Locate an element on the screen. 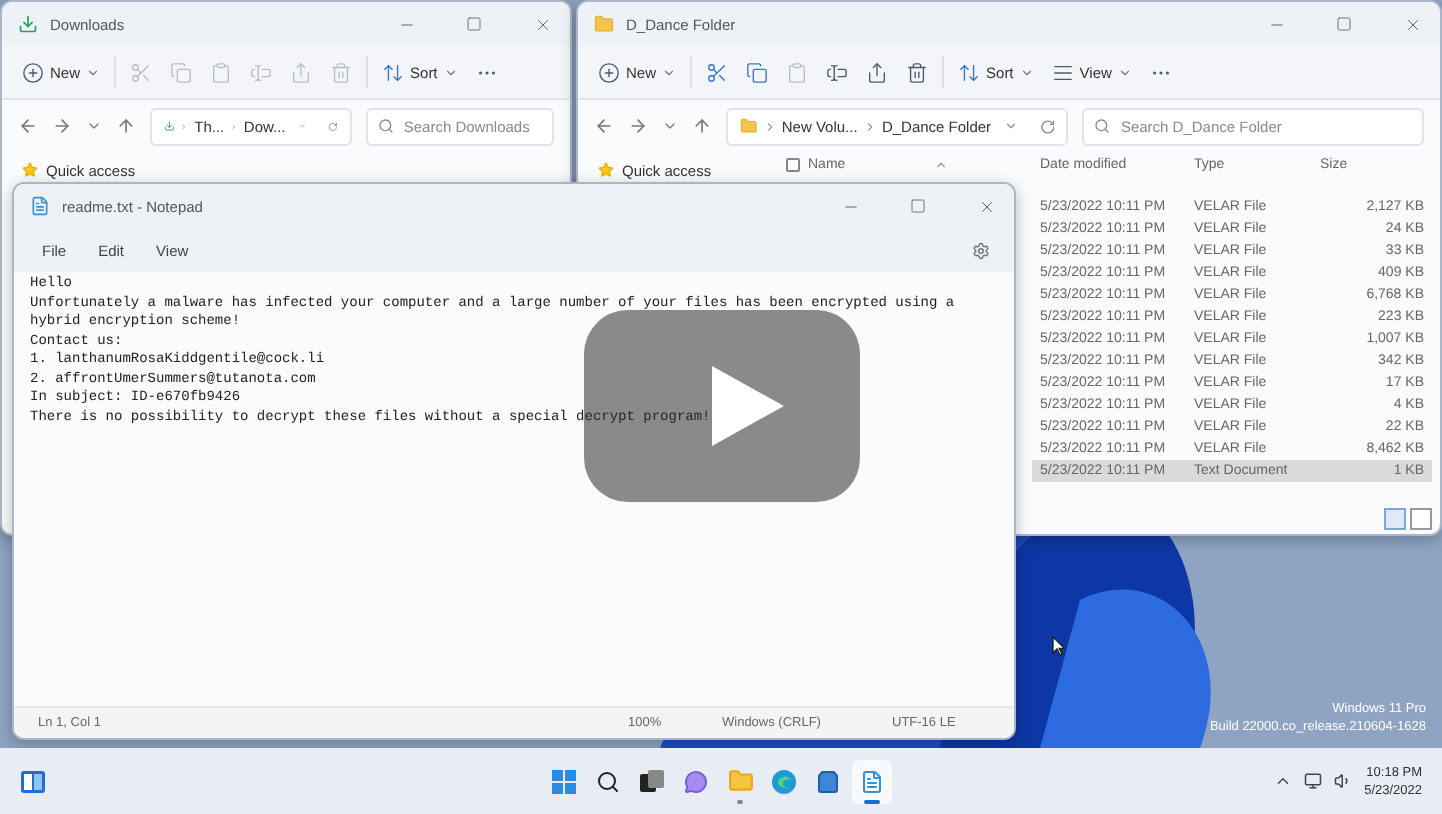  store-icon is located at coordinates (828, 781).